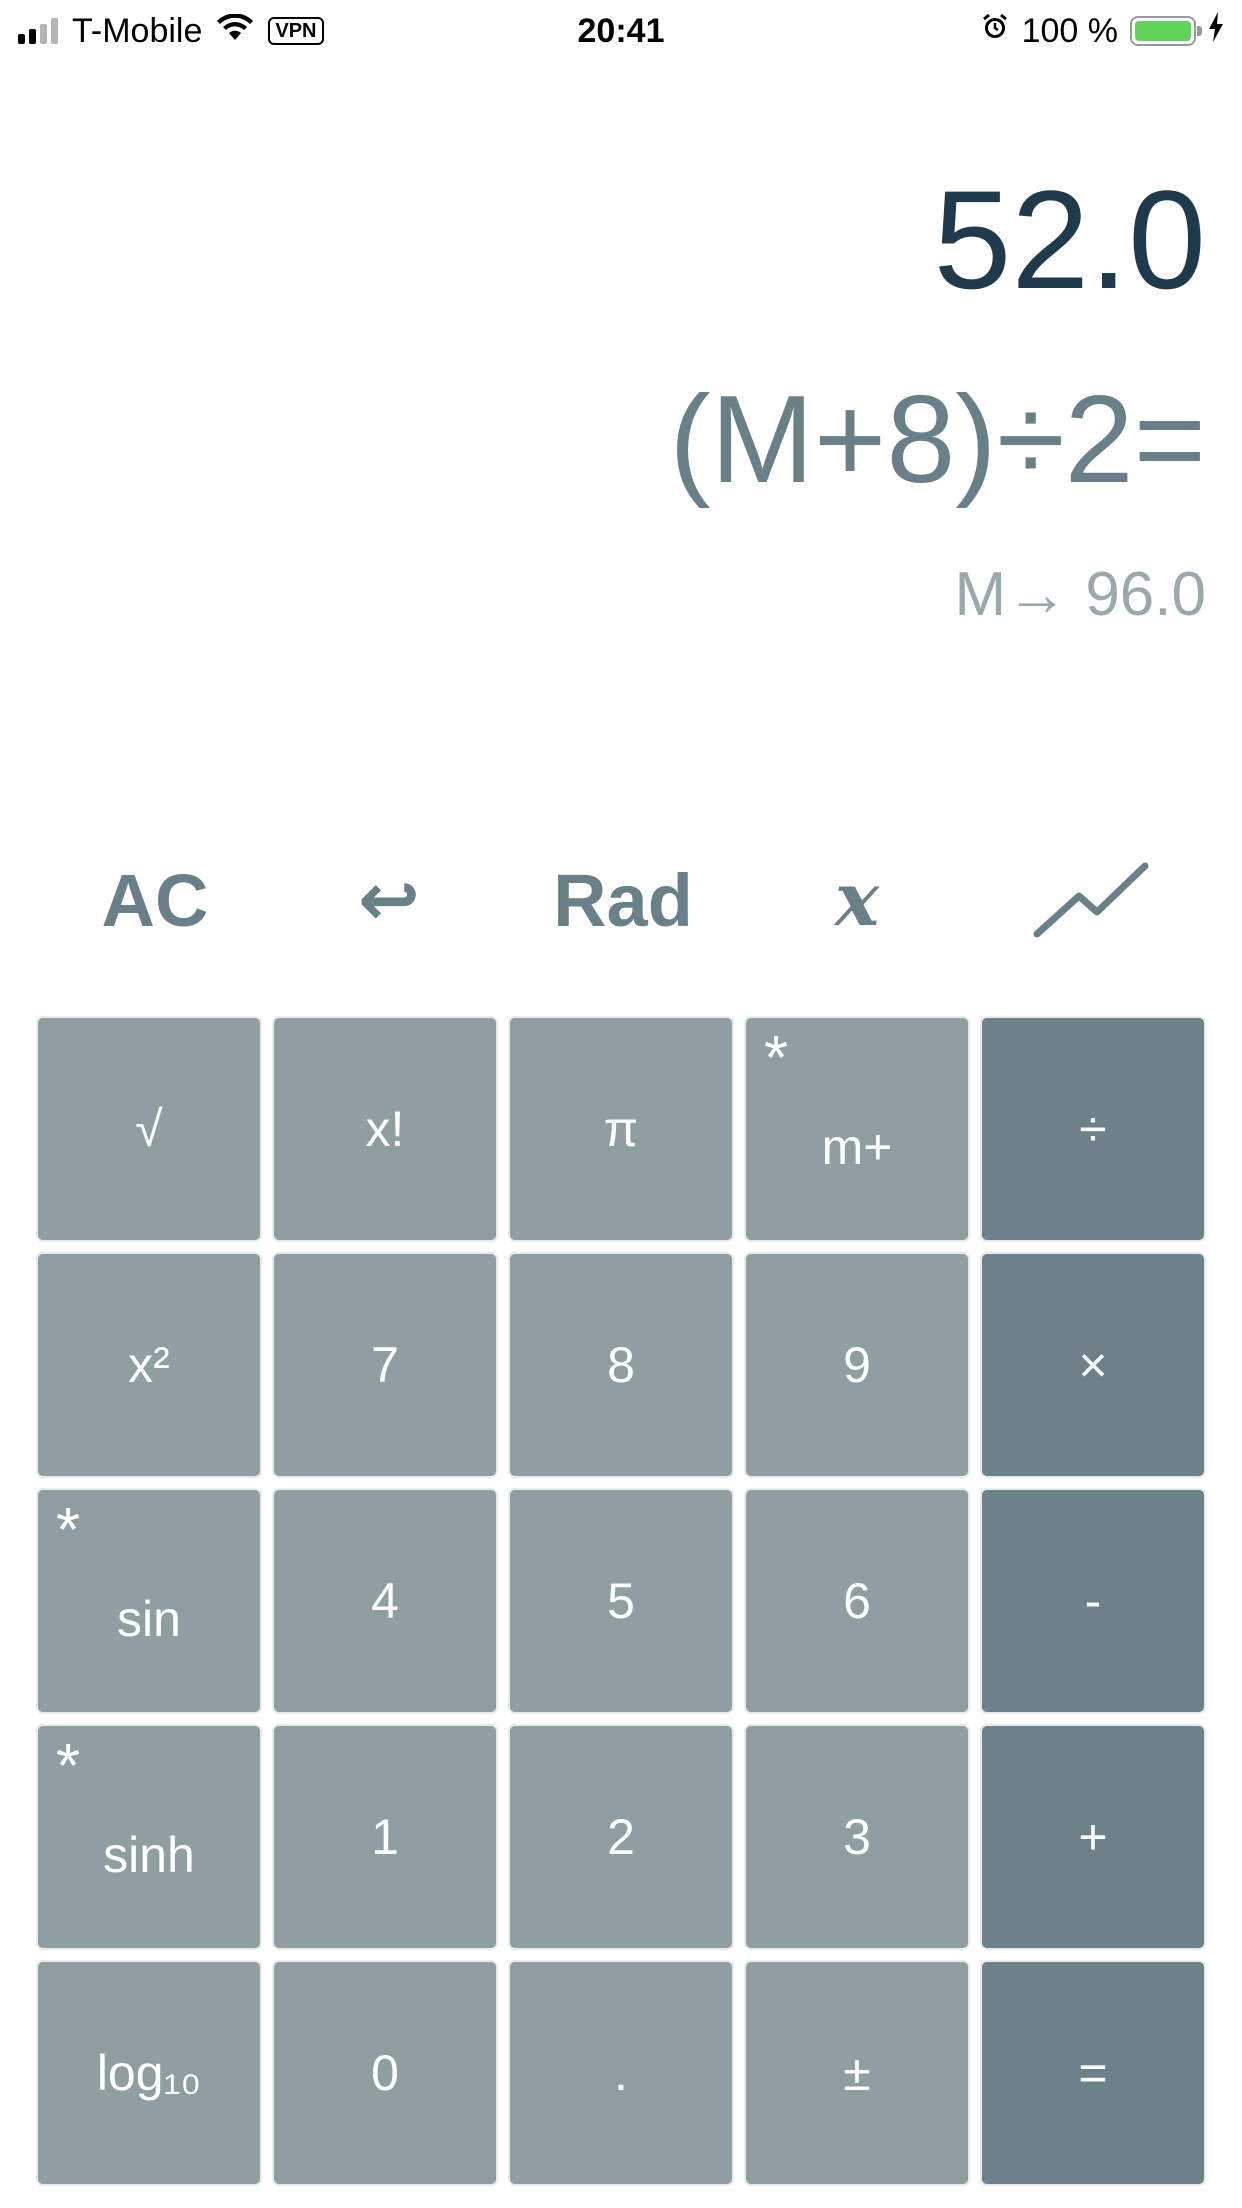  I want to click on memory-add-key: * m+, so click(857, 1129).